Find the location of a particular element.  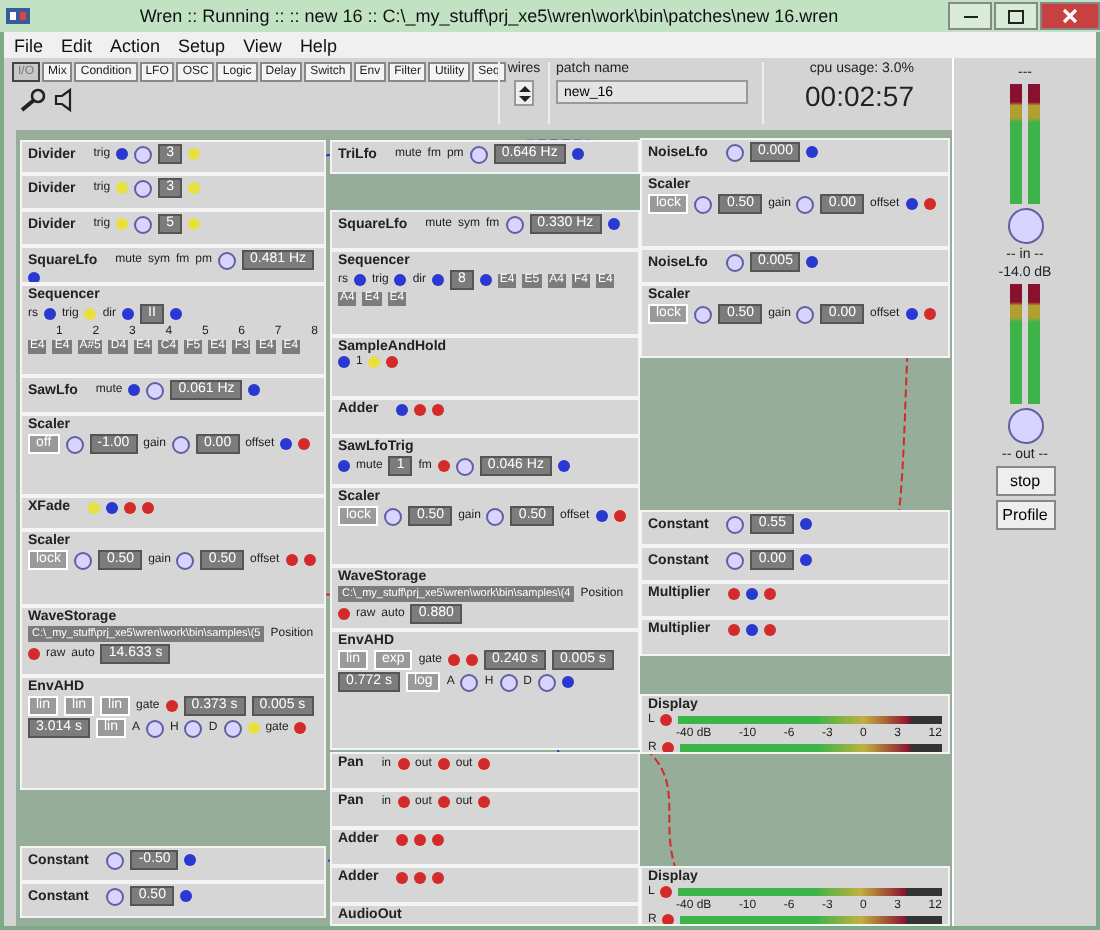

maximize-button is located at coordinates (1016, 16).